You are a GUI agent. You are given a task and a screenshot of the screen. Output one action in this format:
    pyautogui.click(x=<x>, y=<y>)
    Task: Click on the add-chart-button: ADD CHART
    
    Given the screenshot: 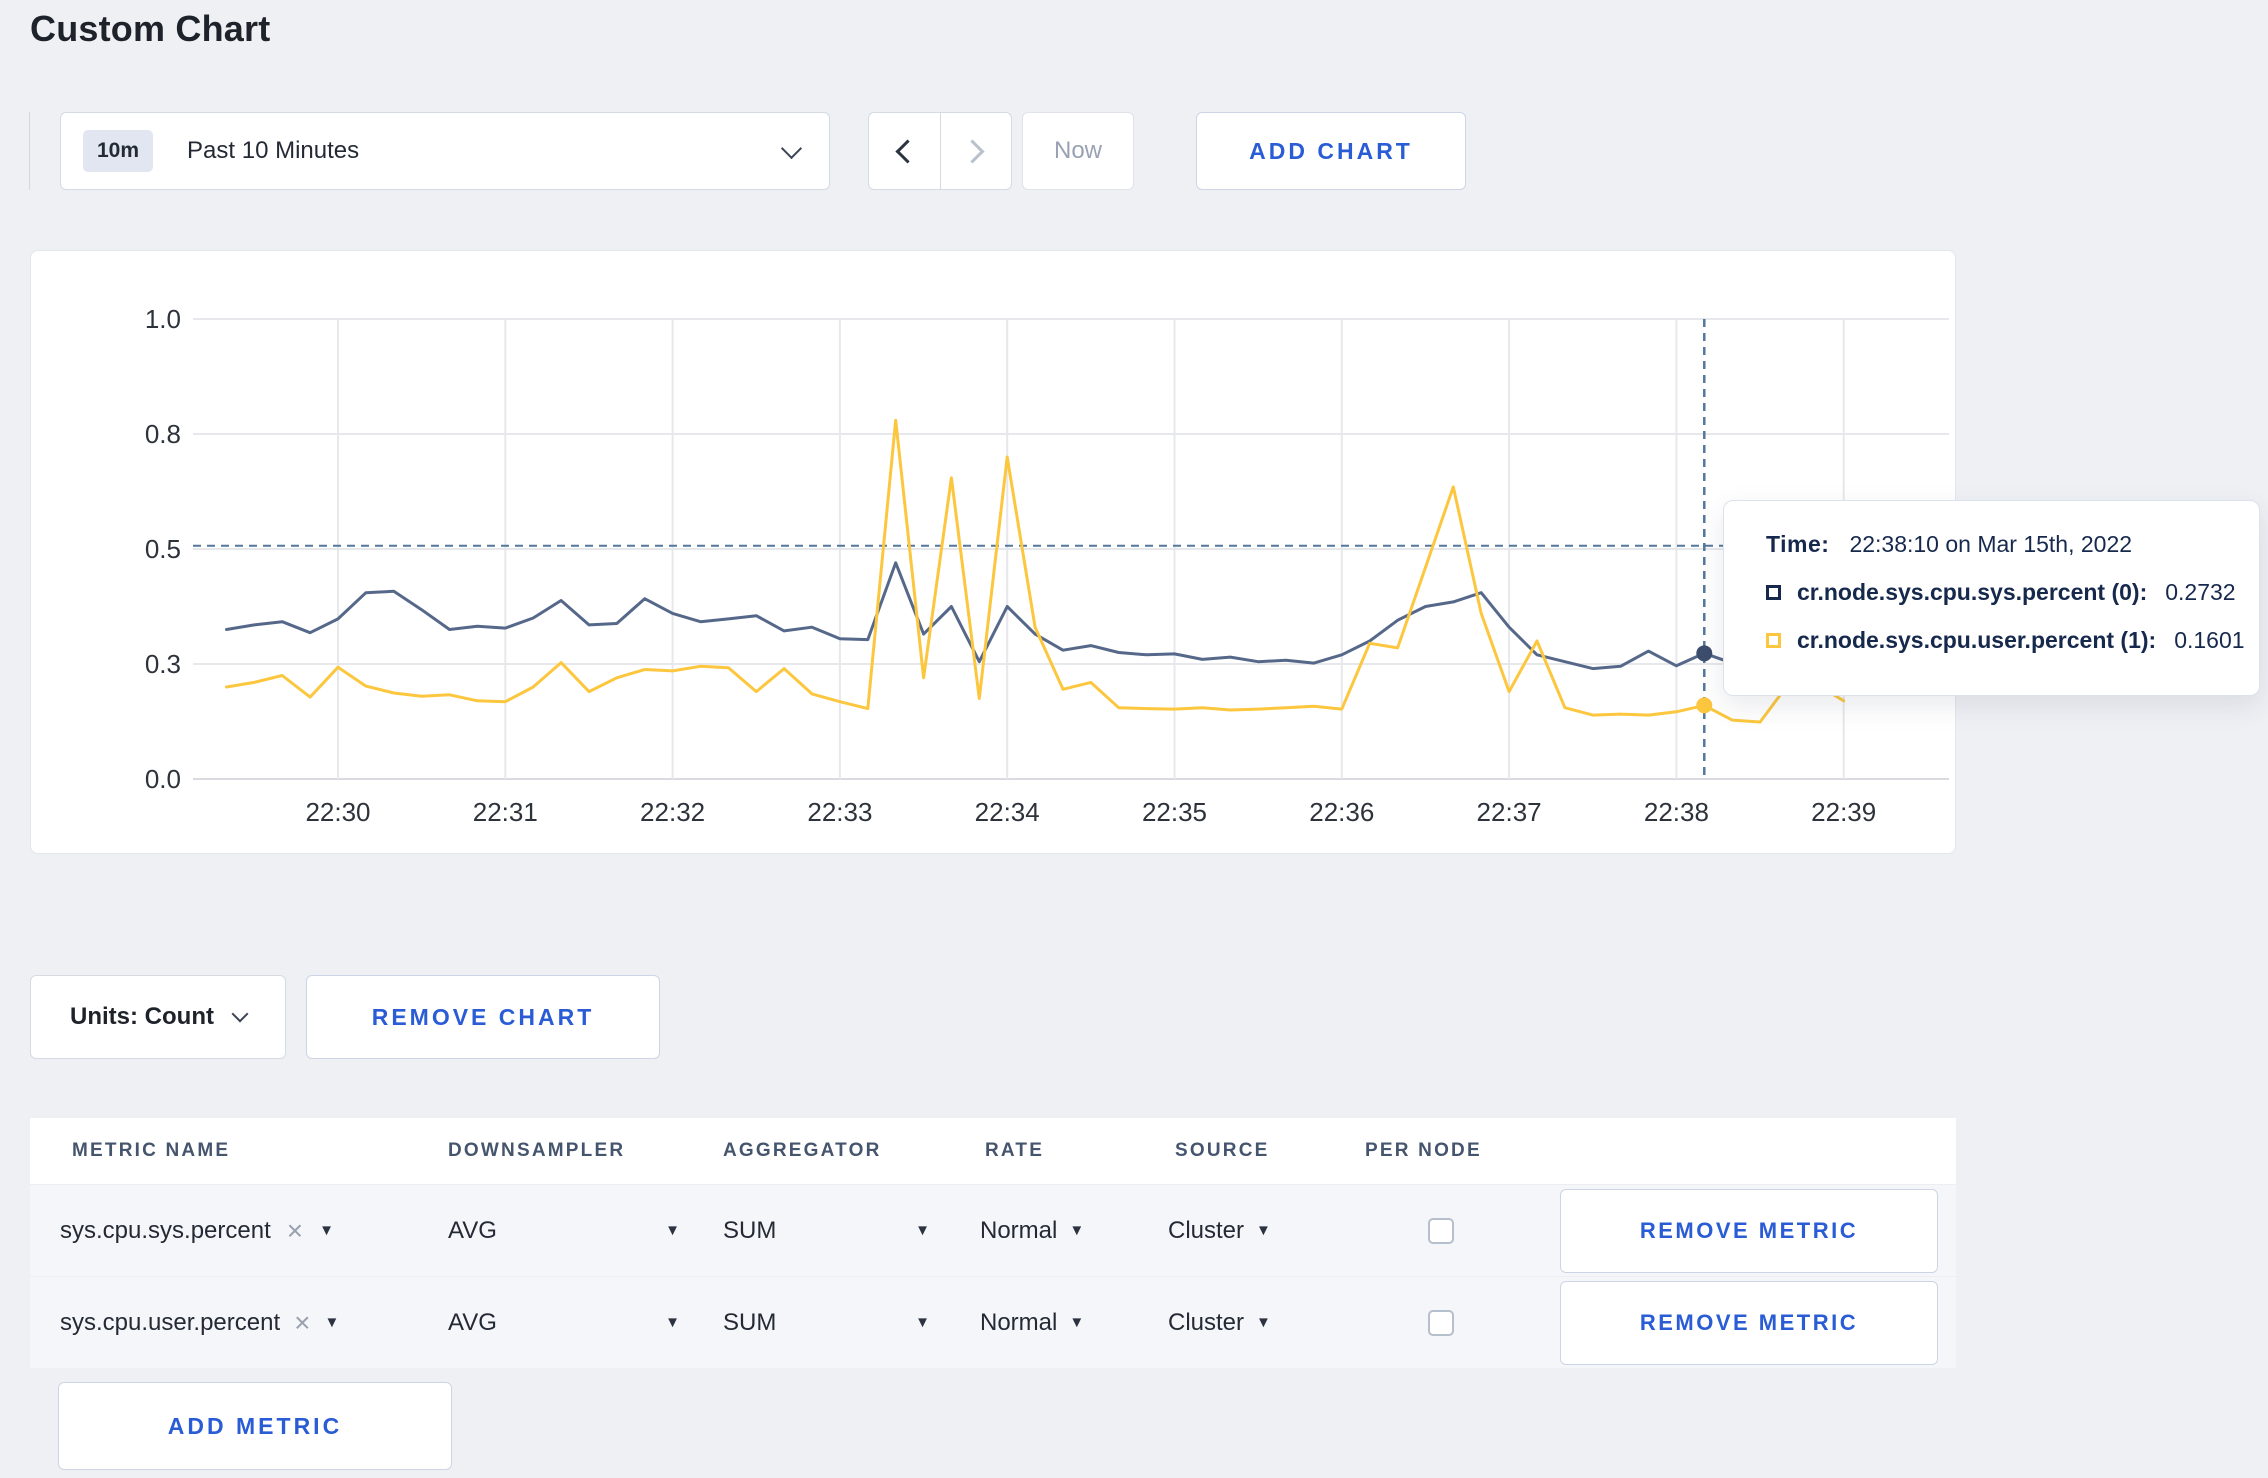 What is the action you would take?
    pyautogui.click(x=1331, y=151)
    